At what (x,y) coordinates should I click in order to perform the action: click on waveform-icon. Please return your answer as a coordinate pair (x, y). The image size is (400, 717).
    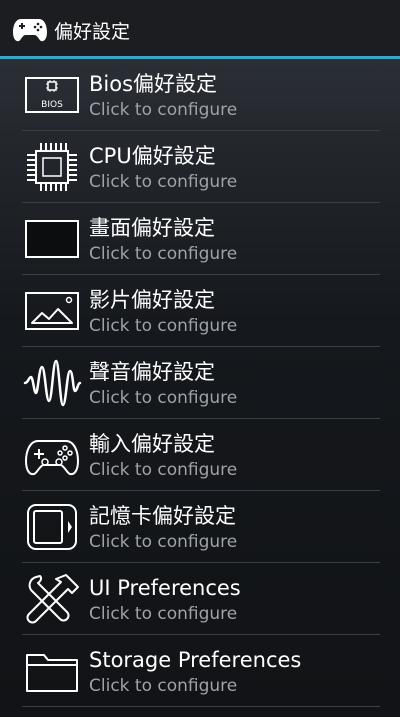
    Looking at the image, I should click on (52, 383).